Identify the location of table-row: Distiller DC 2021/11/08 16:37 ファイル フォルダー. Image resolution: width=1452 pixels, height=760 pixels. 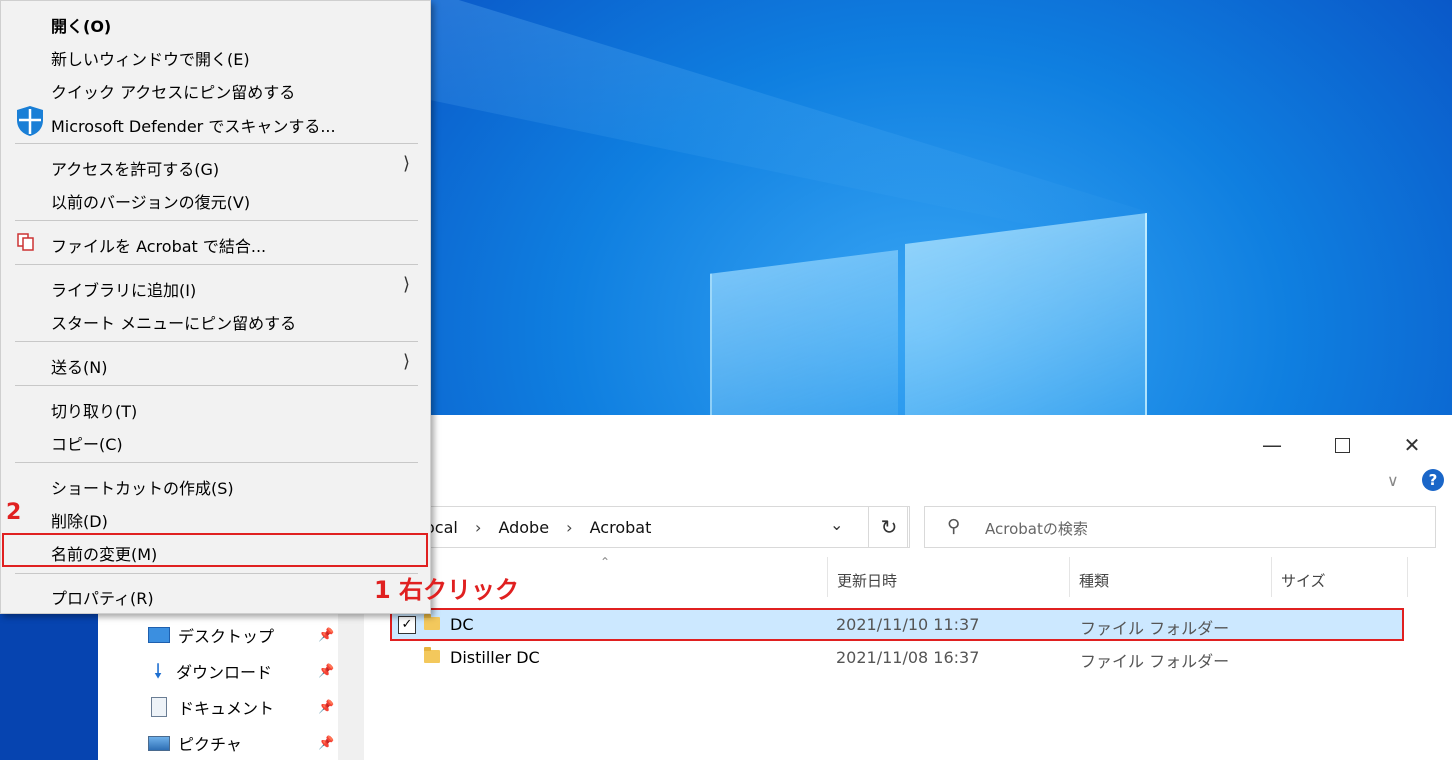
(897, 658).